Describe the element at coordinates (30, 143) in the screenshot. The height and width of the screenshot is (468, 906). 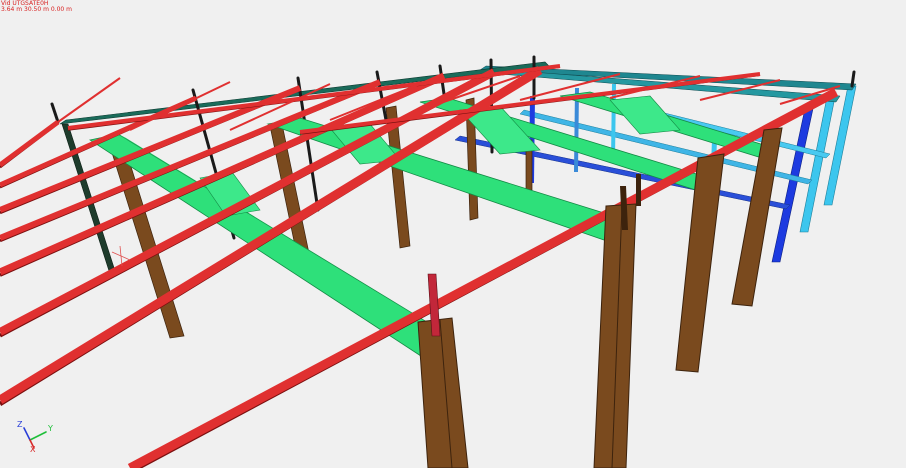
I see `purlin-red` at that location.